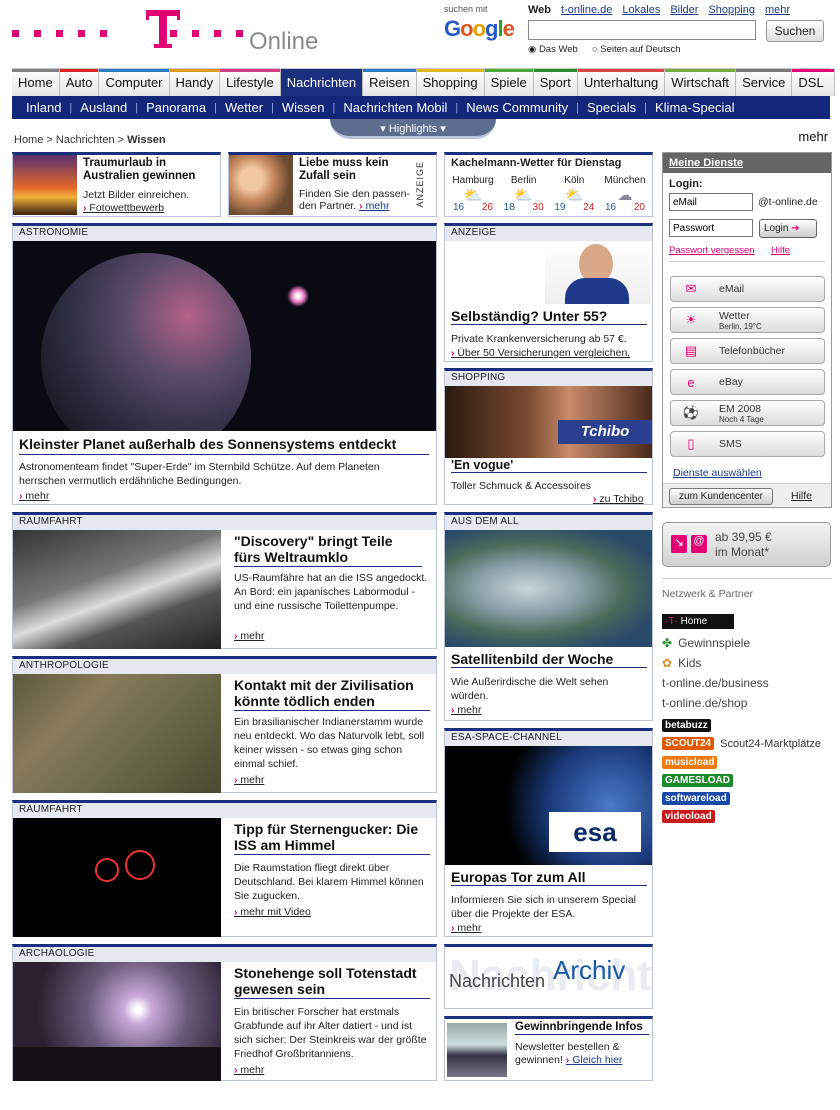 This screenshot has height=1110, width=840. What do you see at coordinates (747, 683) in the screenshot?
I see `partner-business: t-online.de/business` at bounding box center [747, 683].